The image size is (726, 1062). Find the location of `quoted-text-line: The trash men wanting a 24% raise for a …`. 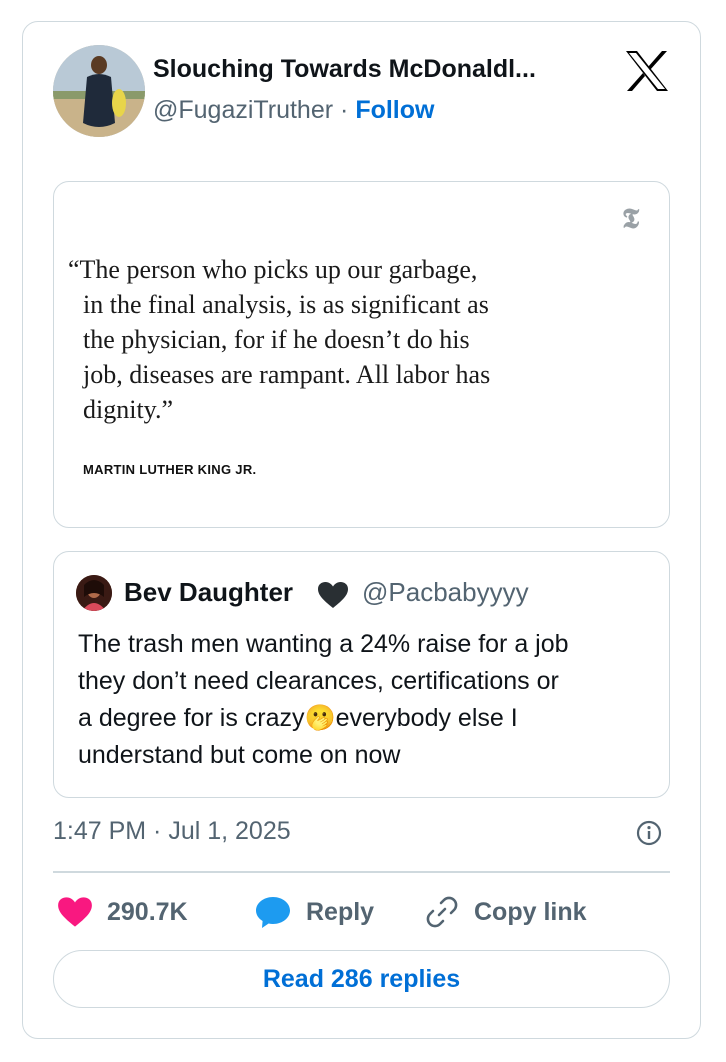

quoted-text-line: The trash men wanting a 24% raise for a … is located at coordinates (323, 644).